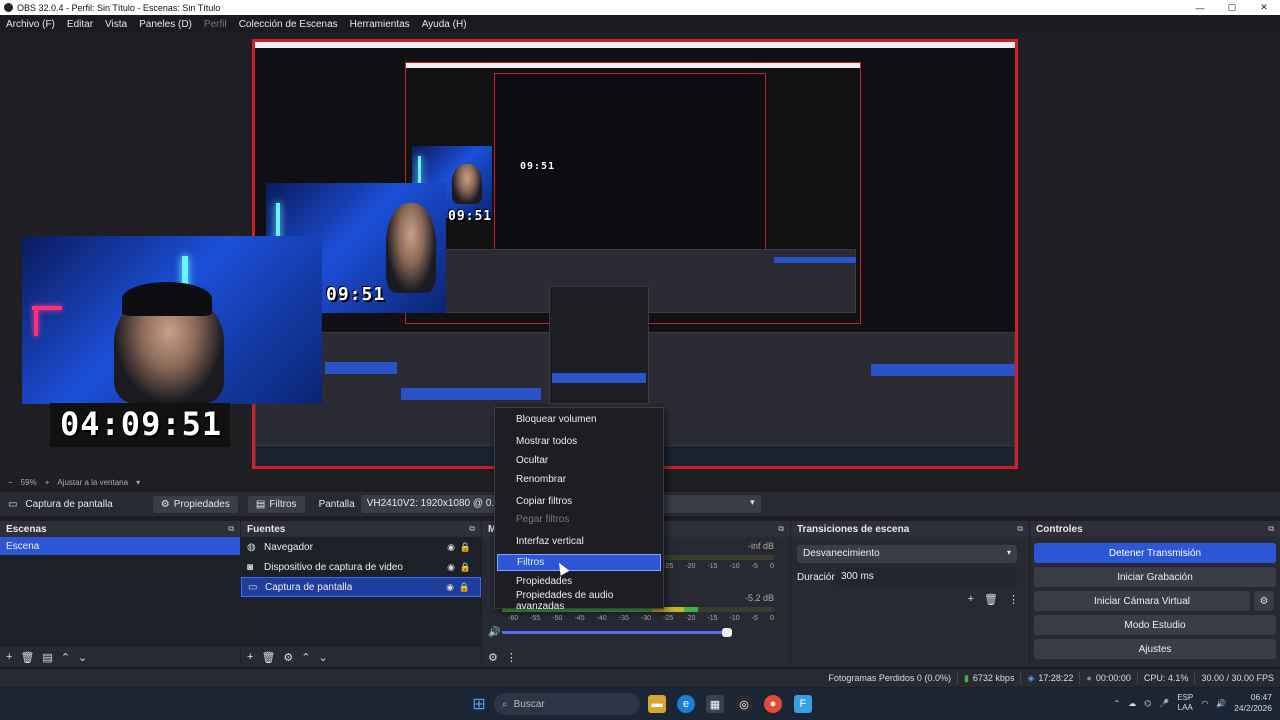 This screenshot has width=1280, height=720. I want to click on cloud-icon: ☁, so click(1132, 703).